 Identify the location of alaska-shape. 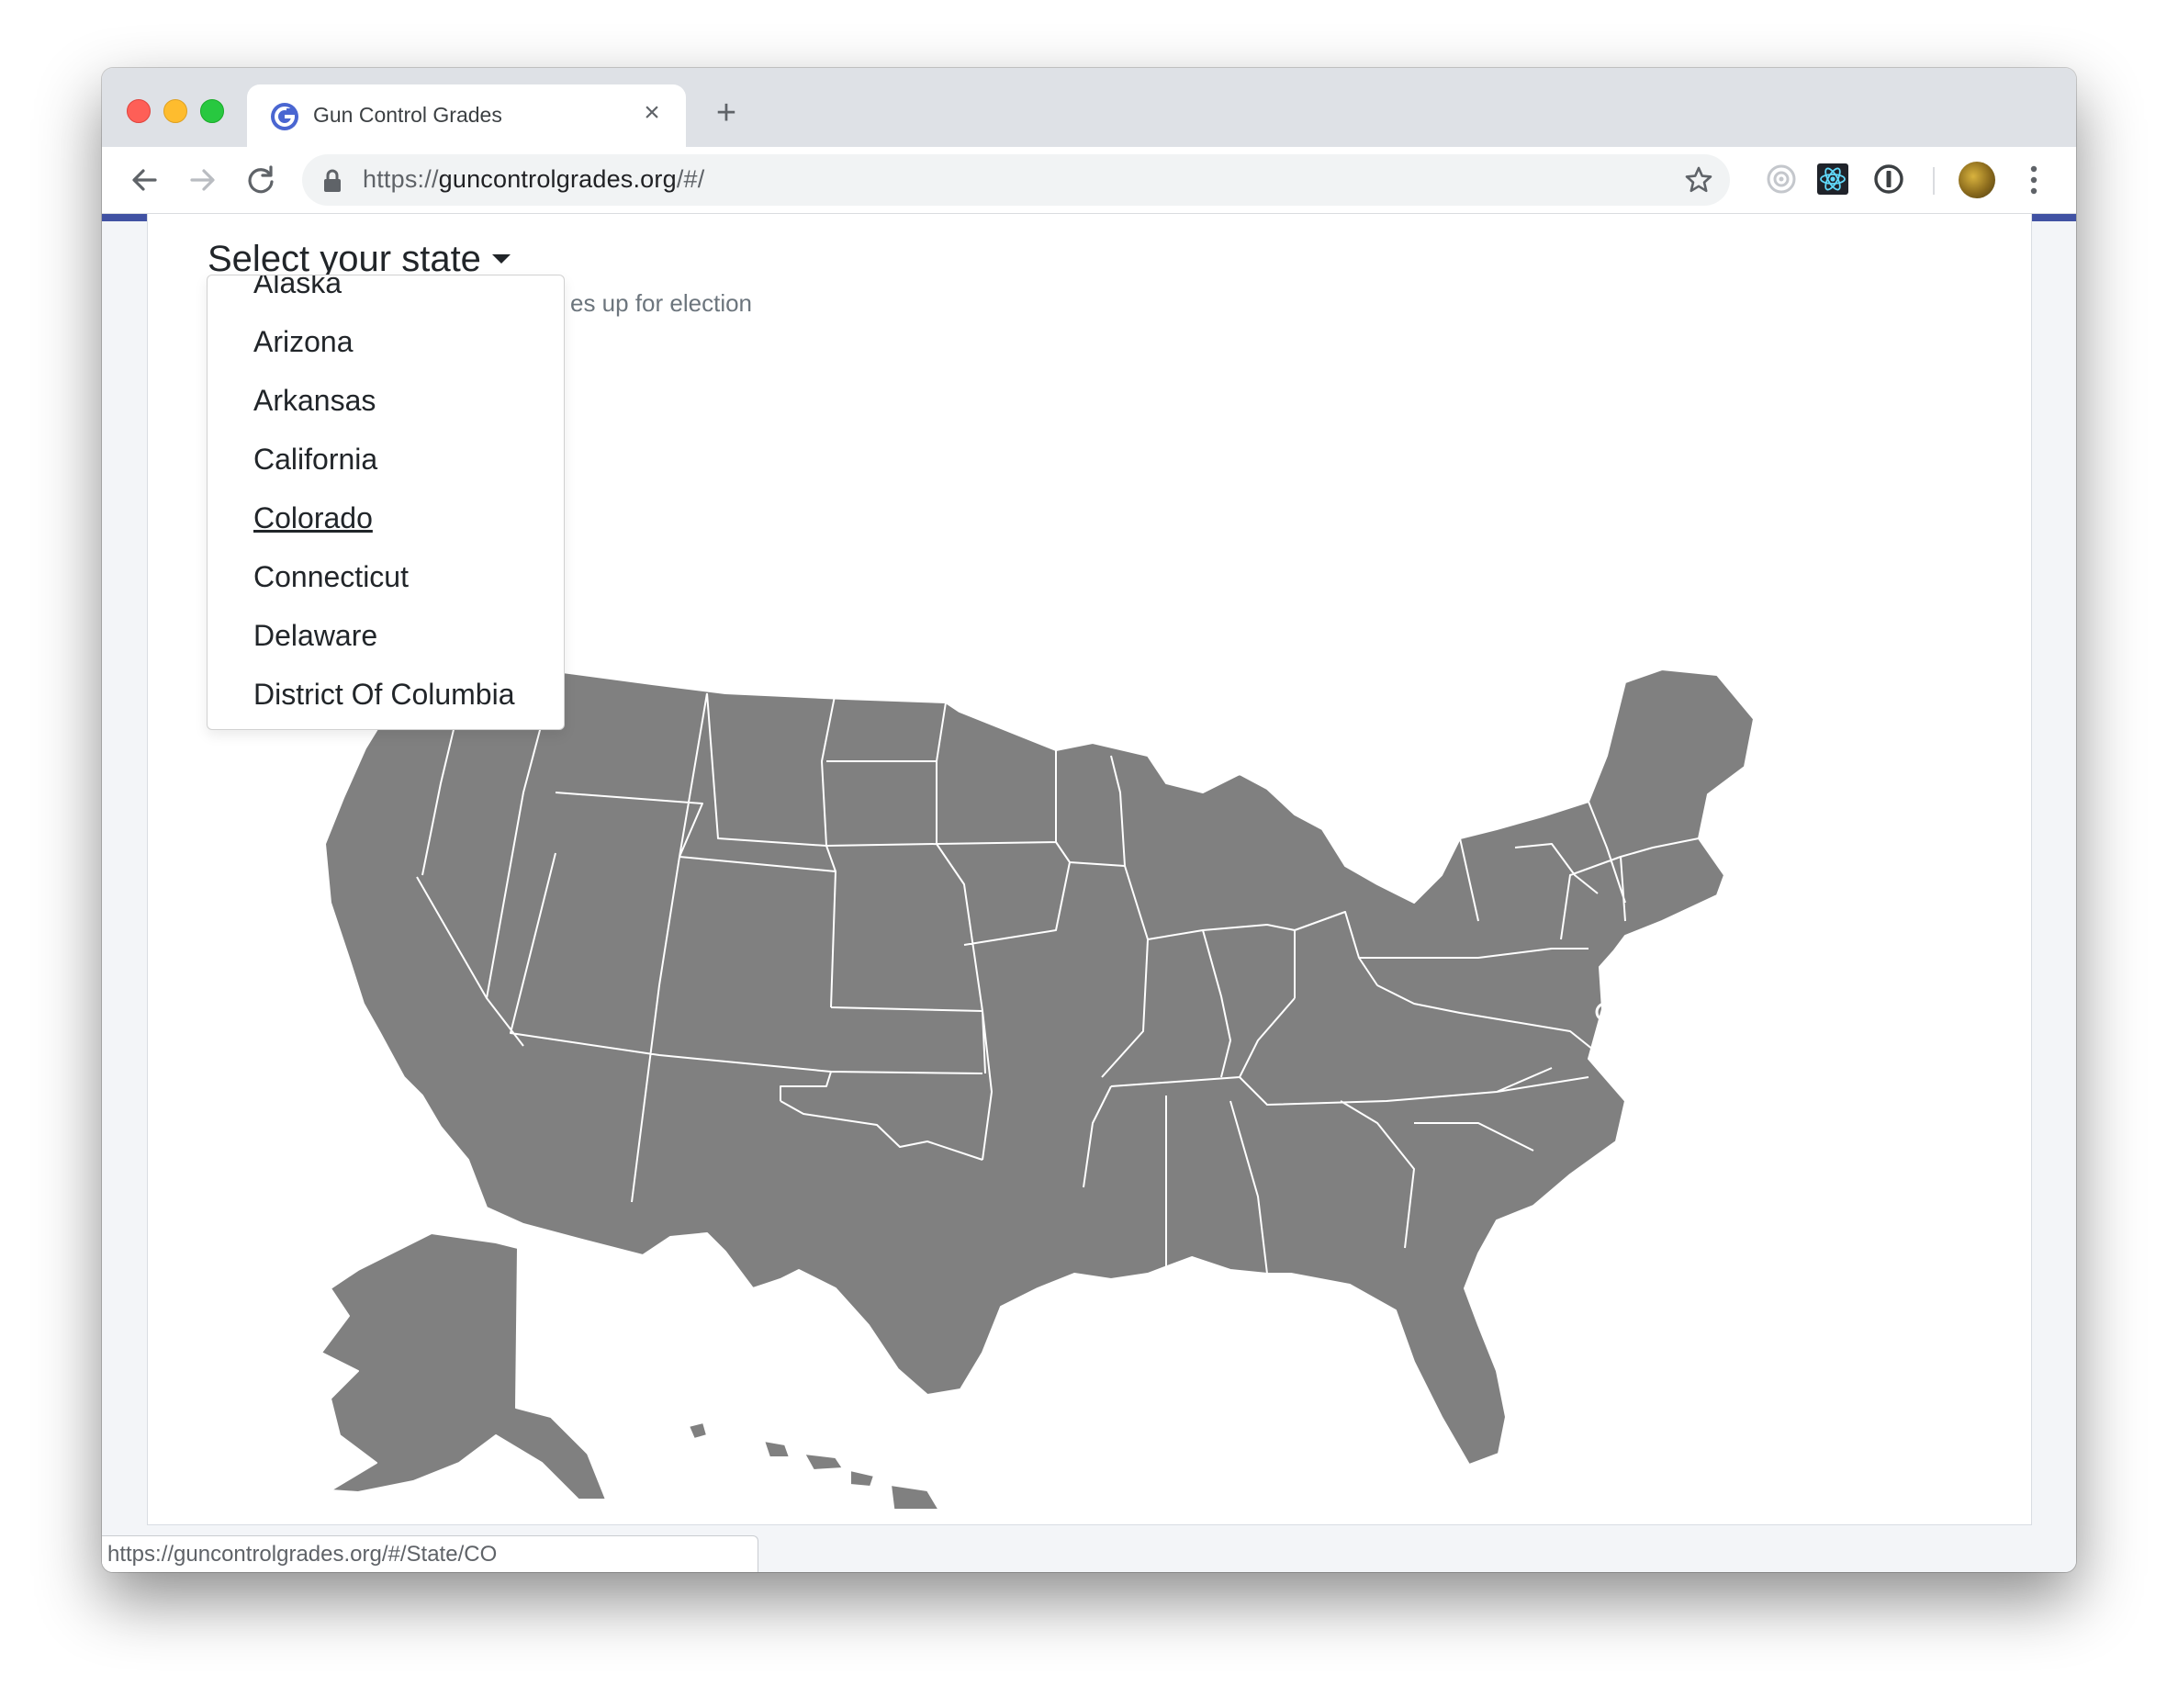
(464, 1366).